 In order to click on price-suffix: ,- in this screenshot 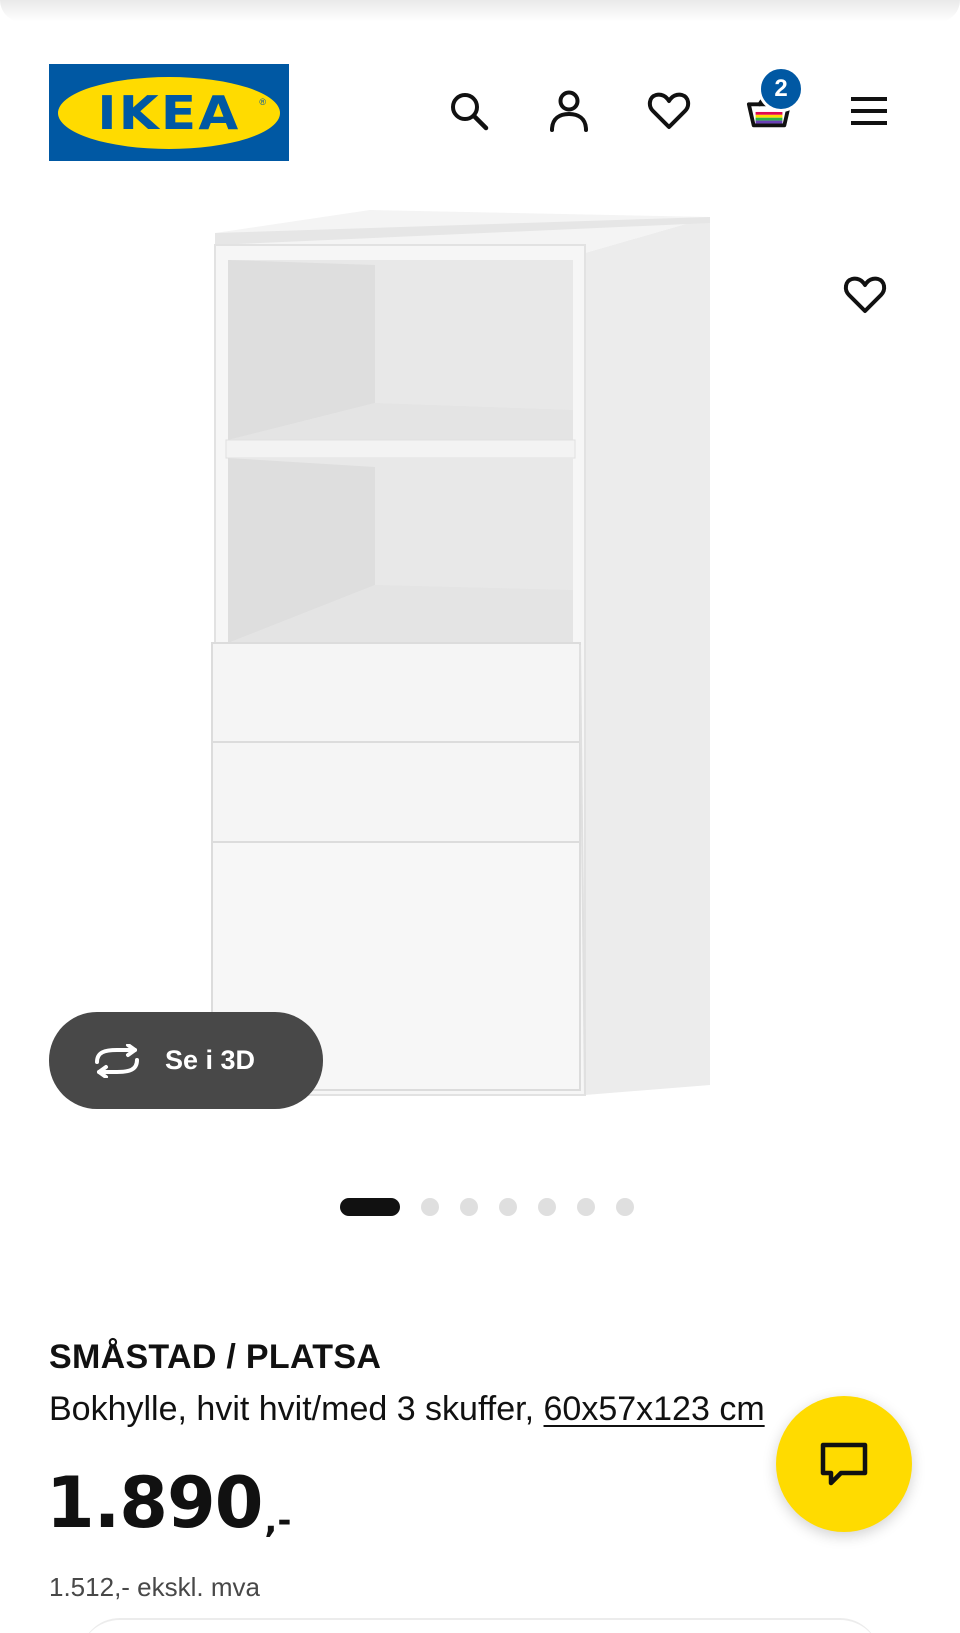, I will do `click(278, 1521)`.